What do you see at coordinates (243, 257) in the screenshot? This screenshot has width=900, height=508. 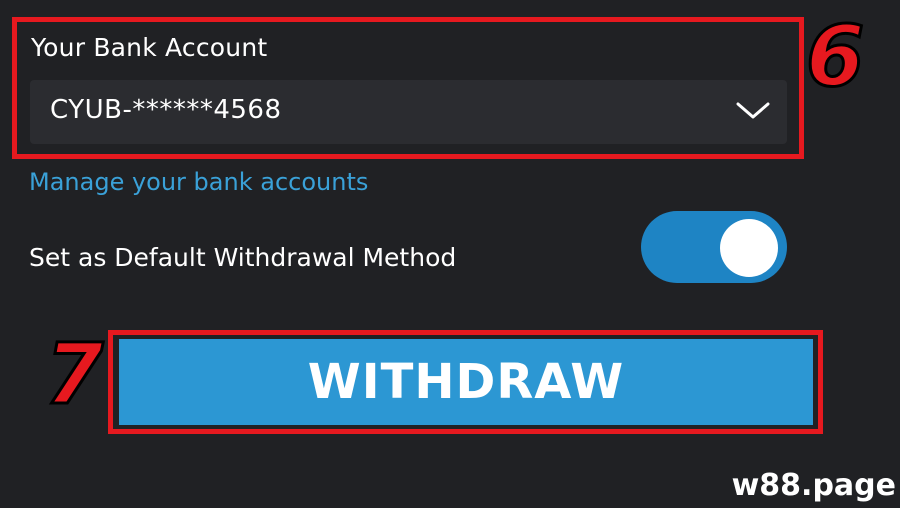 I see `default-withdrawal-label: Set as Default Withdrawal Method` at bounding box center [243, 257].